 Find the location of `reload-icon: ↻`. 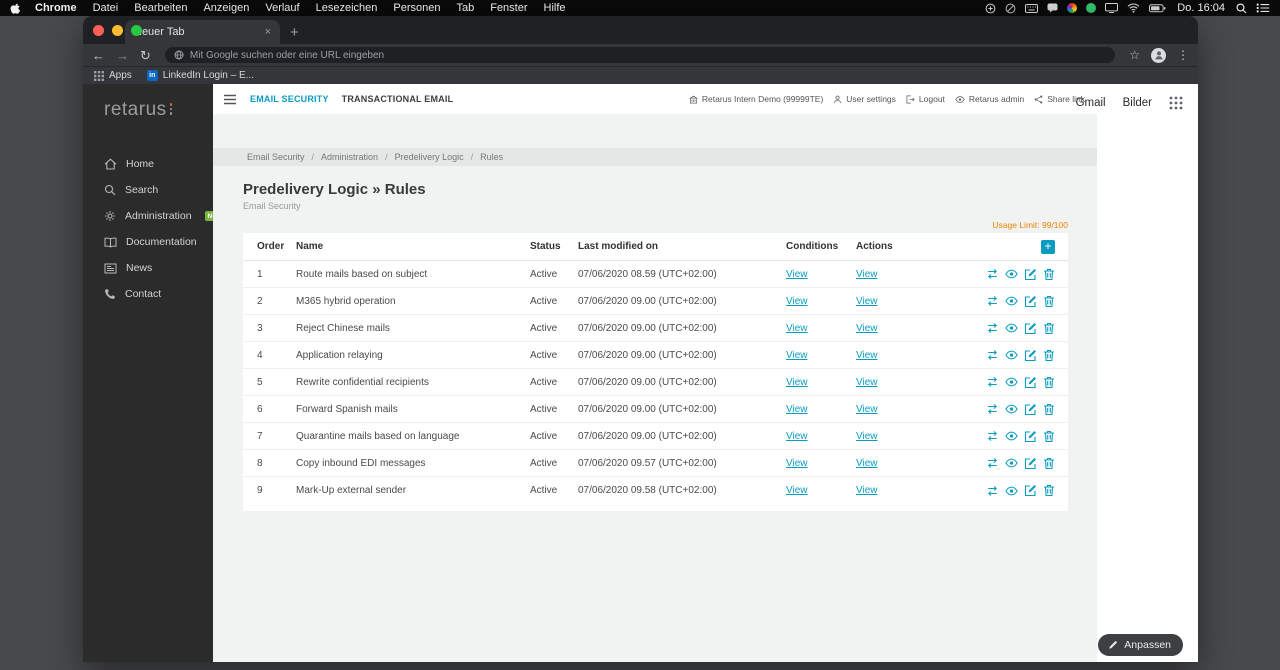

reload-icon: ↻ is located at coordinates (145, 55).